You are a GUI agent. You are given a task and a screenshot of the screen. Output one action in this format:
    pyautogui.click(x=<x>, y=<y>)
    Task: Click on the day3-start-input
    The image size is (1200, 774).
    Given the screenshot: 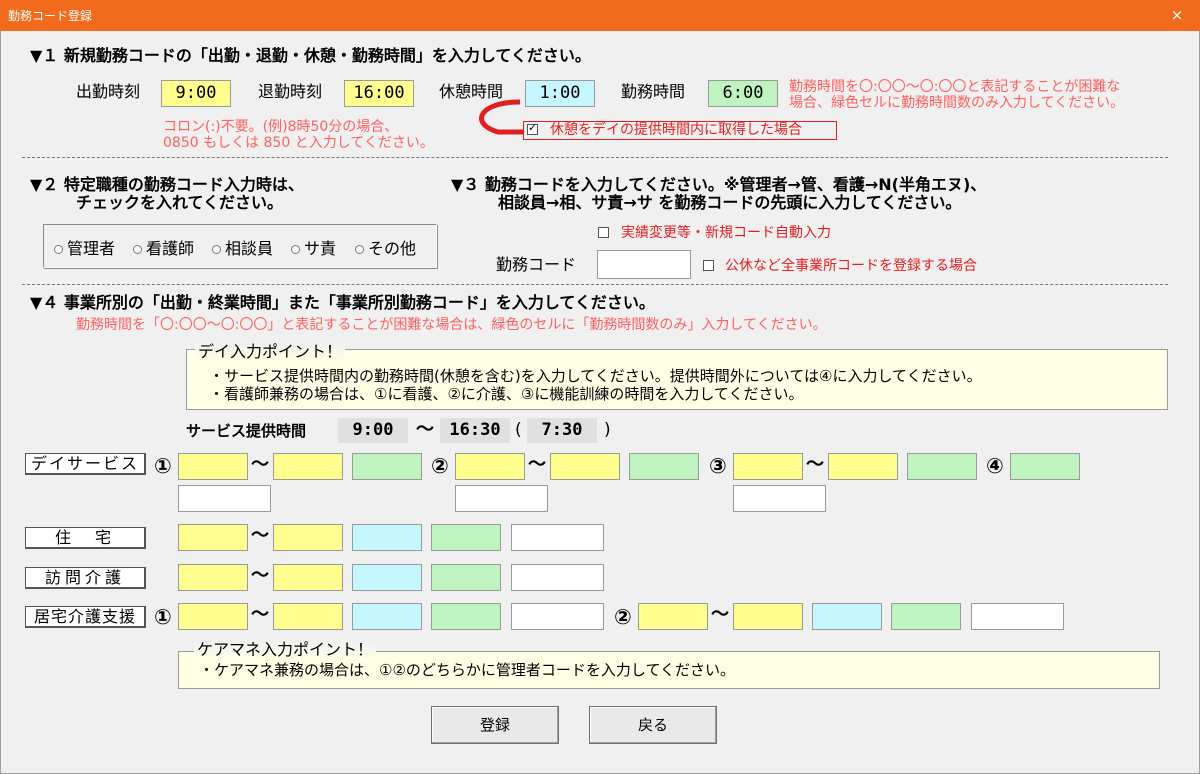 What is the action you would take?
    pyautogui.click(x=768, y=466)
    